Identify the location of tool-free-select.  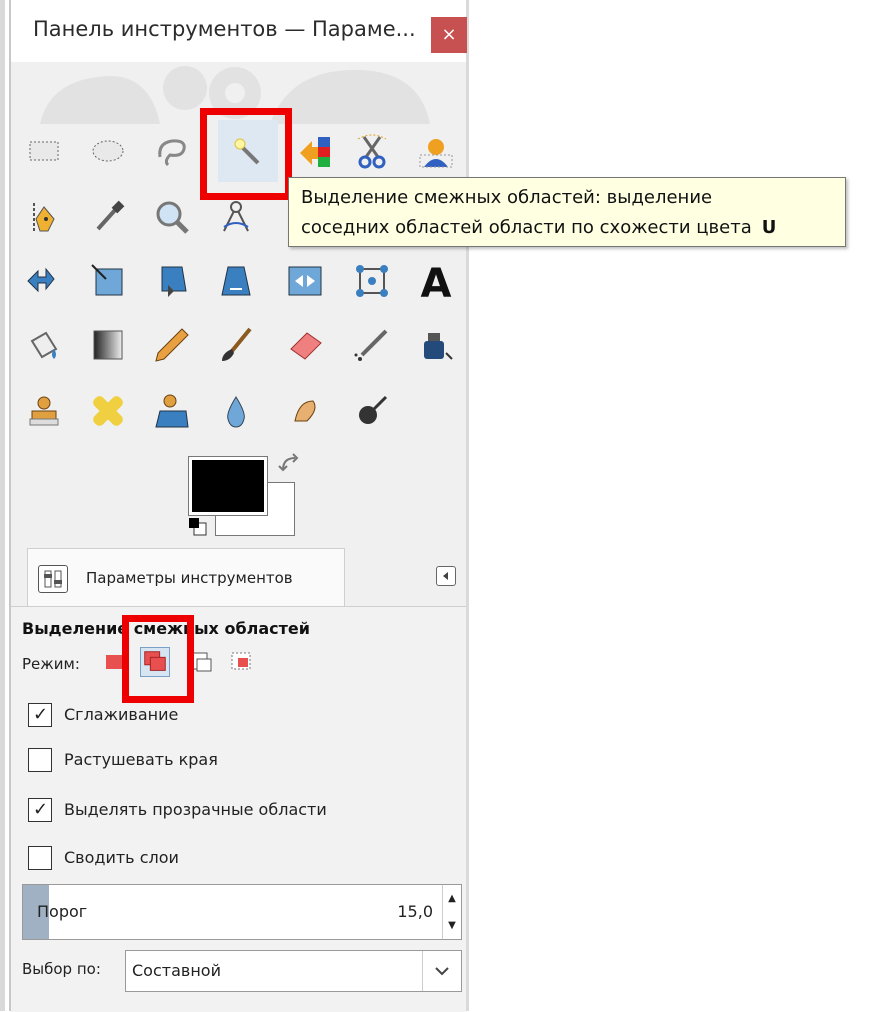
(172, 151).